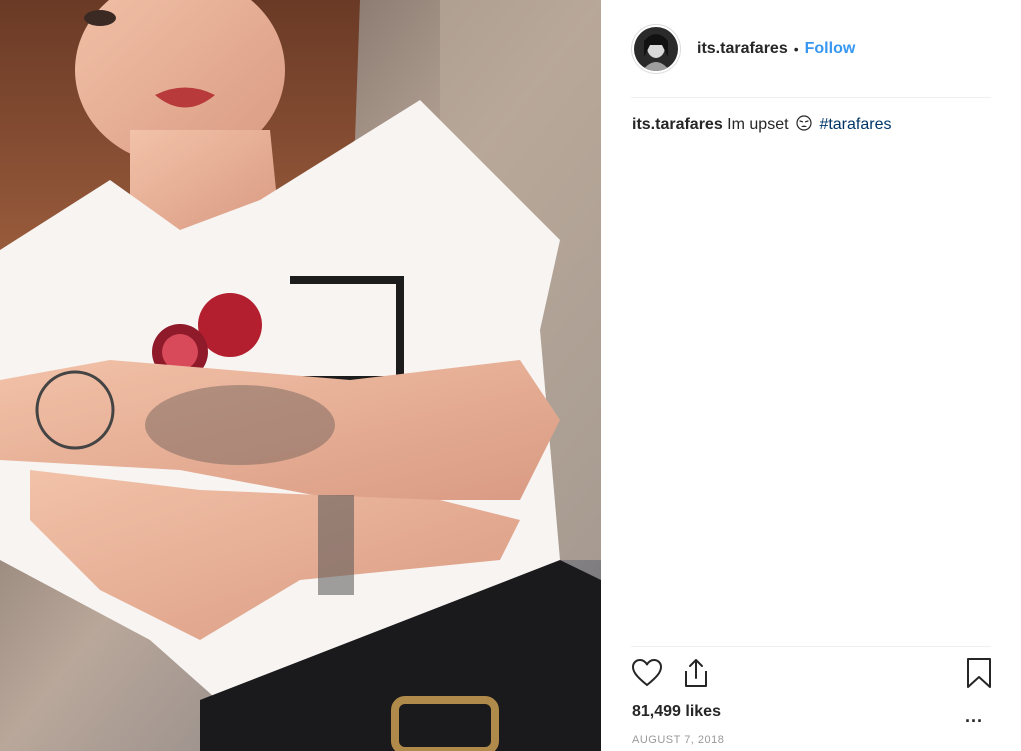 This screenshot has height=751, width=1021. I want to click on hashtag-link: #tarafares, so click(855, 124).